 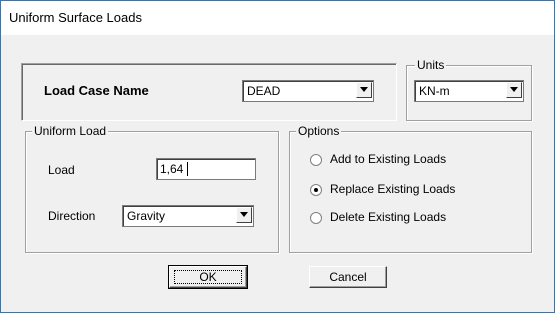 I want to click on cancel-button-label: Cancel, so click(x=348, y=277).